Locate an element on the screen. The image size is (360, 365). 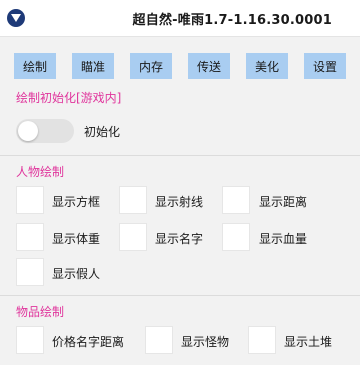
tab-teleport: 传送 is located at coordinates (209, 66).